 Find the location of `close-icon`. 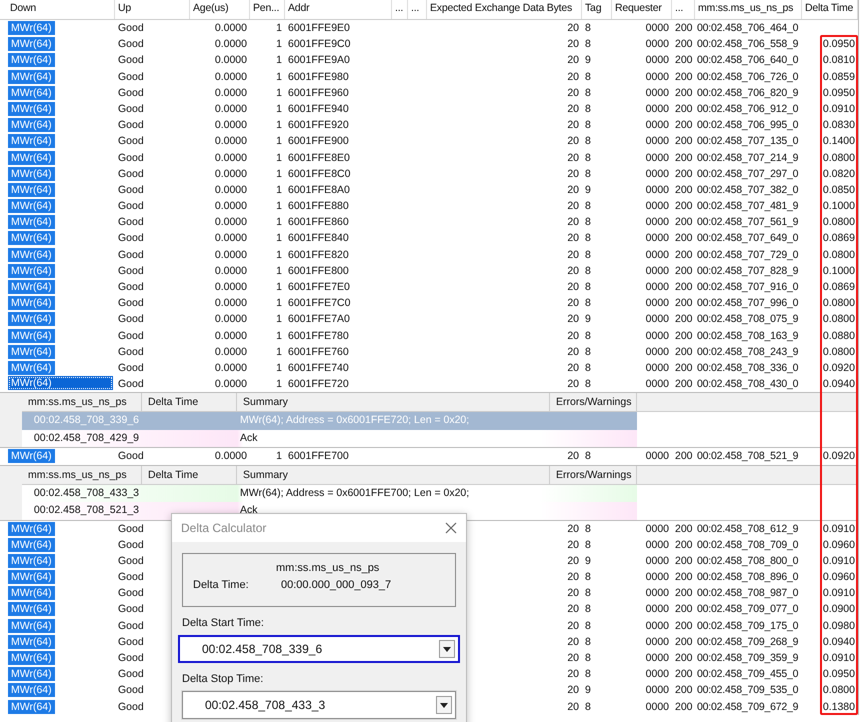

close-icon is located at coordinates (451, 528).